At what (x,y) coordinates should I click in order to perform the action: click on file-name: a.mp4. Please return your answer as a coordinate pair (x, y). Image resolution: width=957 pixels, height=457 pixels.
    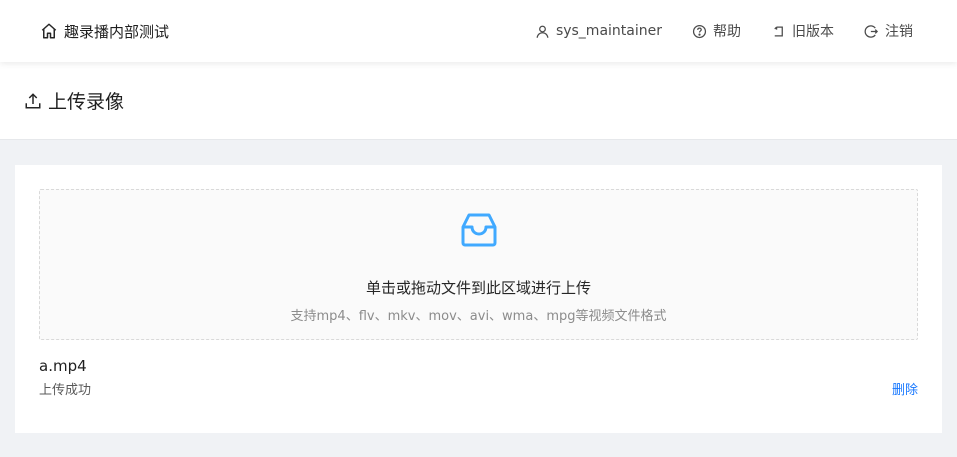
    Looking at the image, I should click on (63, 366).